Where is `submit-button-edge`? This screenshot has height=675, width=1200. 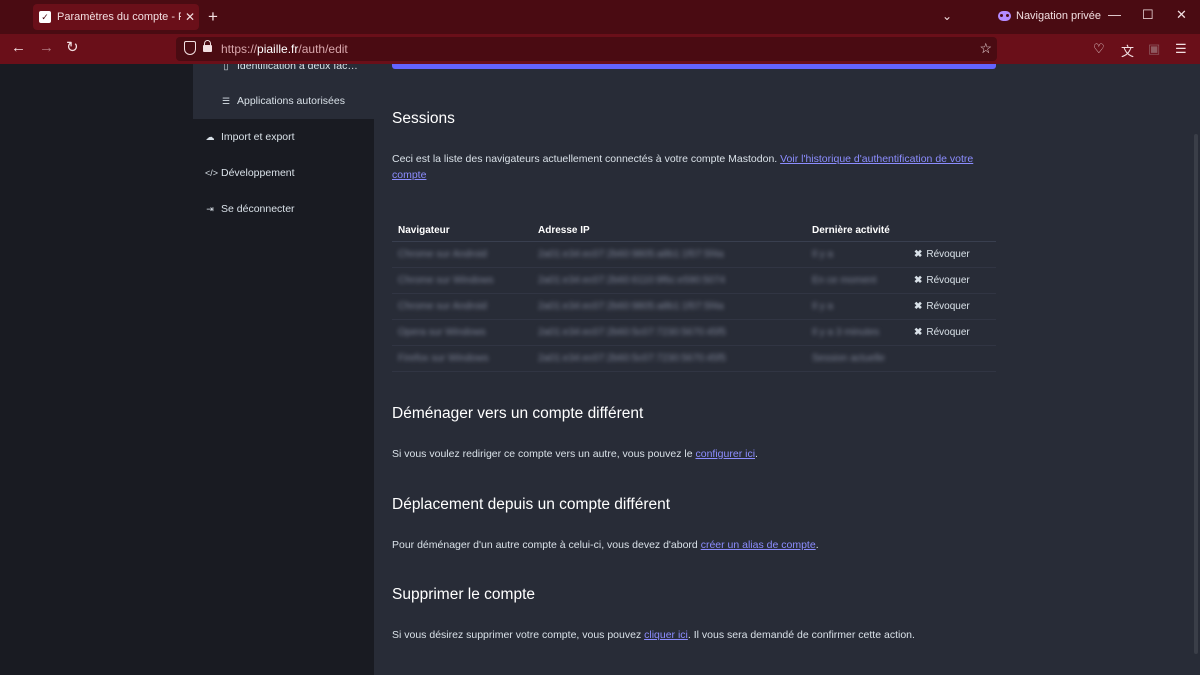 submit-button-edge is located at coordinates (694, 66).